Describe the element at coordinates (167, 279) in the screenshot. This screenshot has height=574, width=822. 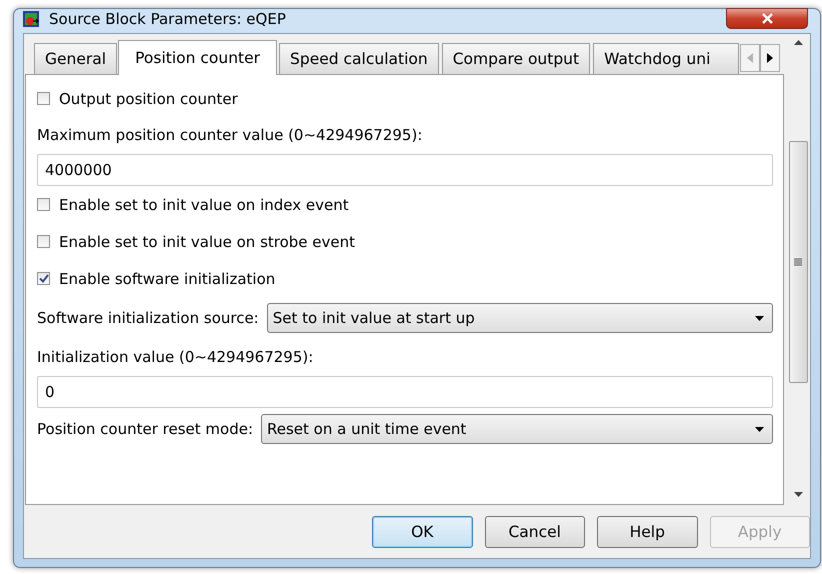
I see `checkbox-label: Enable software initialization` at that location.